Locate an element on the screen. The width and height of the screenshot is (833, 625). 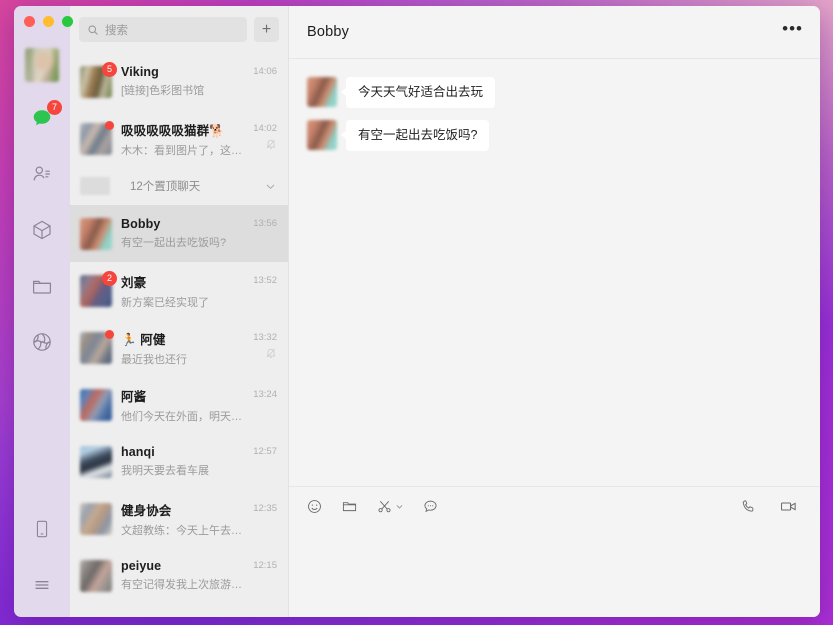
chat-list-item: 阿酱他们今天在外面，明天我讲… 13:24 is located at coordinates (179, 404).